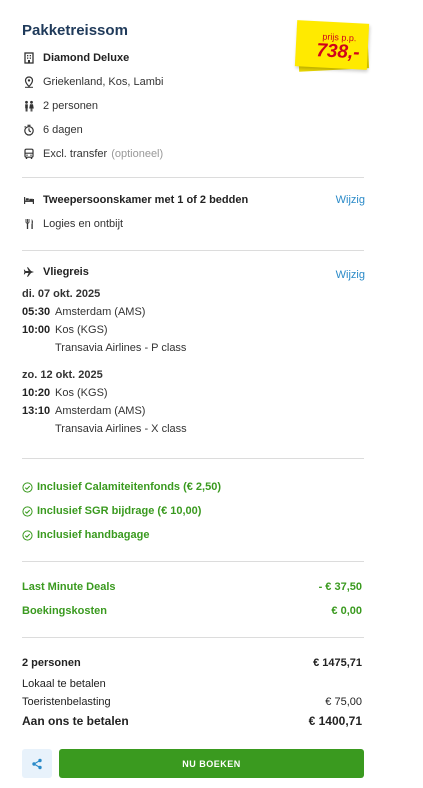 Image resolution: width=423 pixels, height=788 pixels. What do you see at coordinates (346, 611) in the screenshot?
I see `booking-cost-value: € 0,00` at bounding box center [346, 611].